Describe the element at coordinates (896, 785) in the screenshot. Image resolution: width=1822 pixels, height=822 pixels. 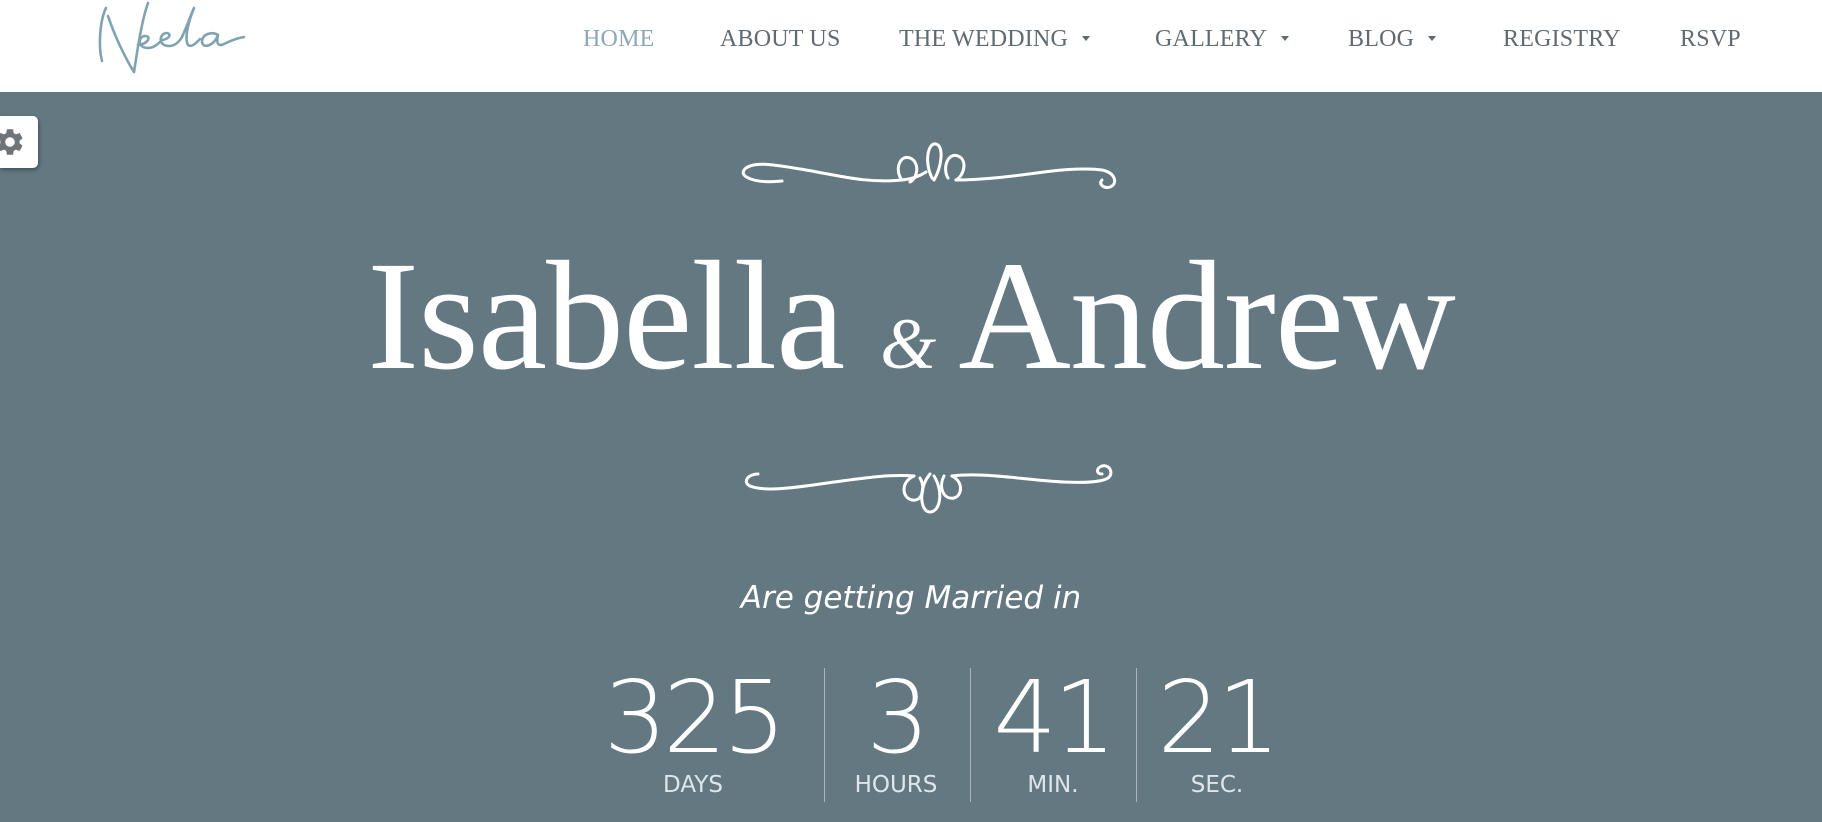
I see `countdown-hours-label: HOURS` at that location.